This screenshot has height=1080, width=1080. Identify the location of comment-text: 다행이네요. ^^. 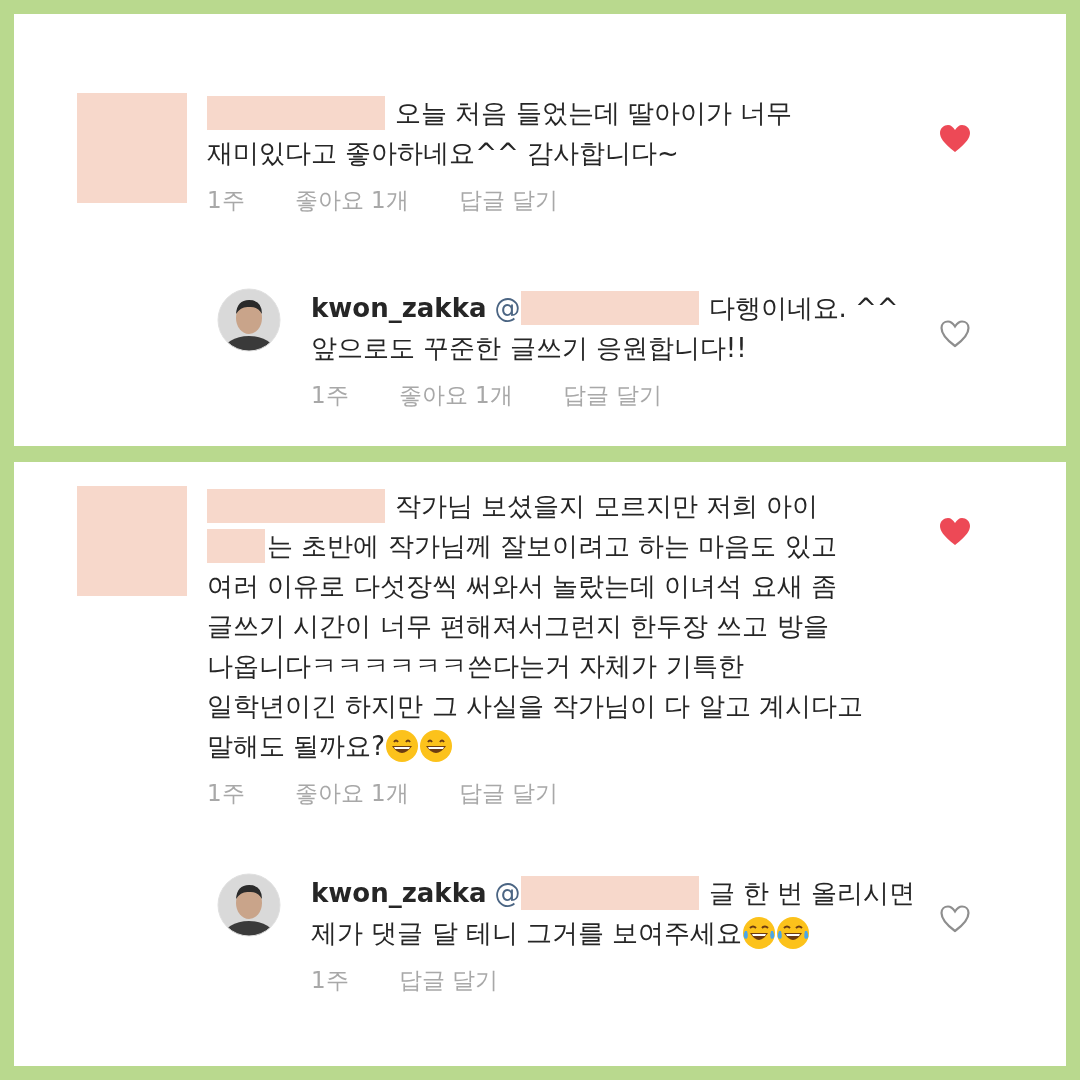
(803, 308).